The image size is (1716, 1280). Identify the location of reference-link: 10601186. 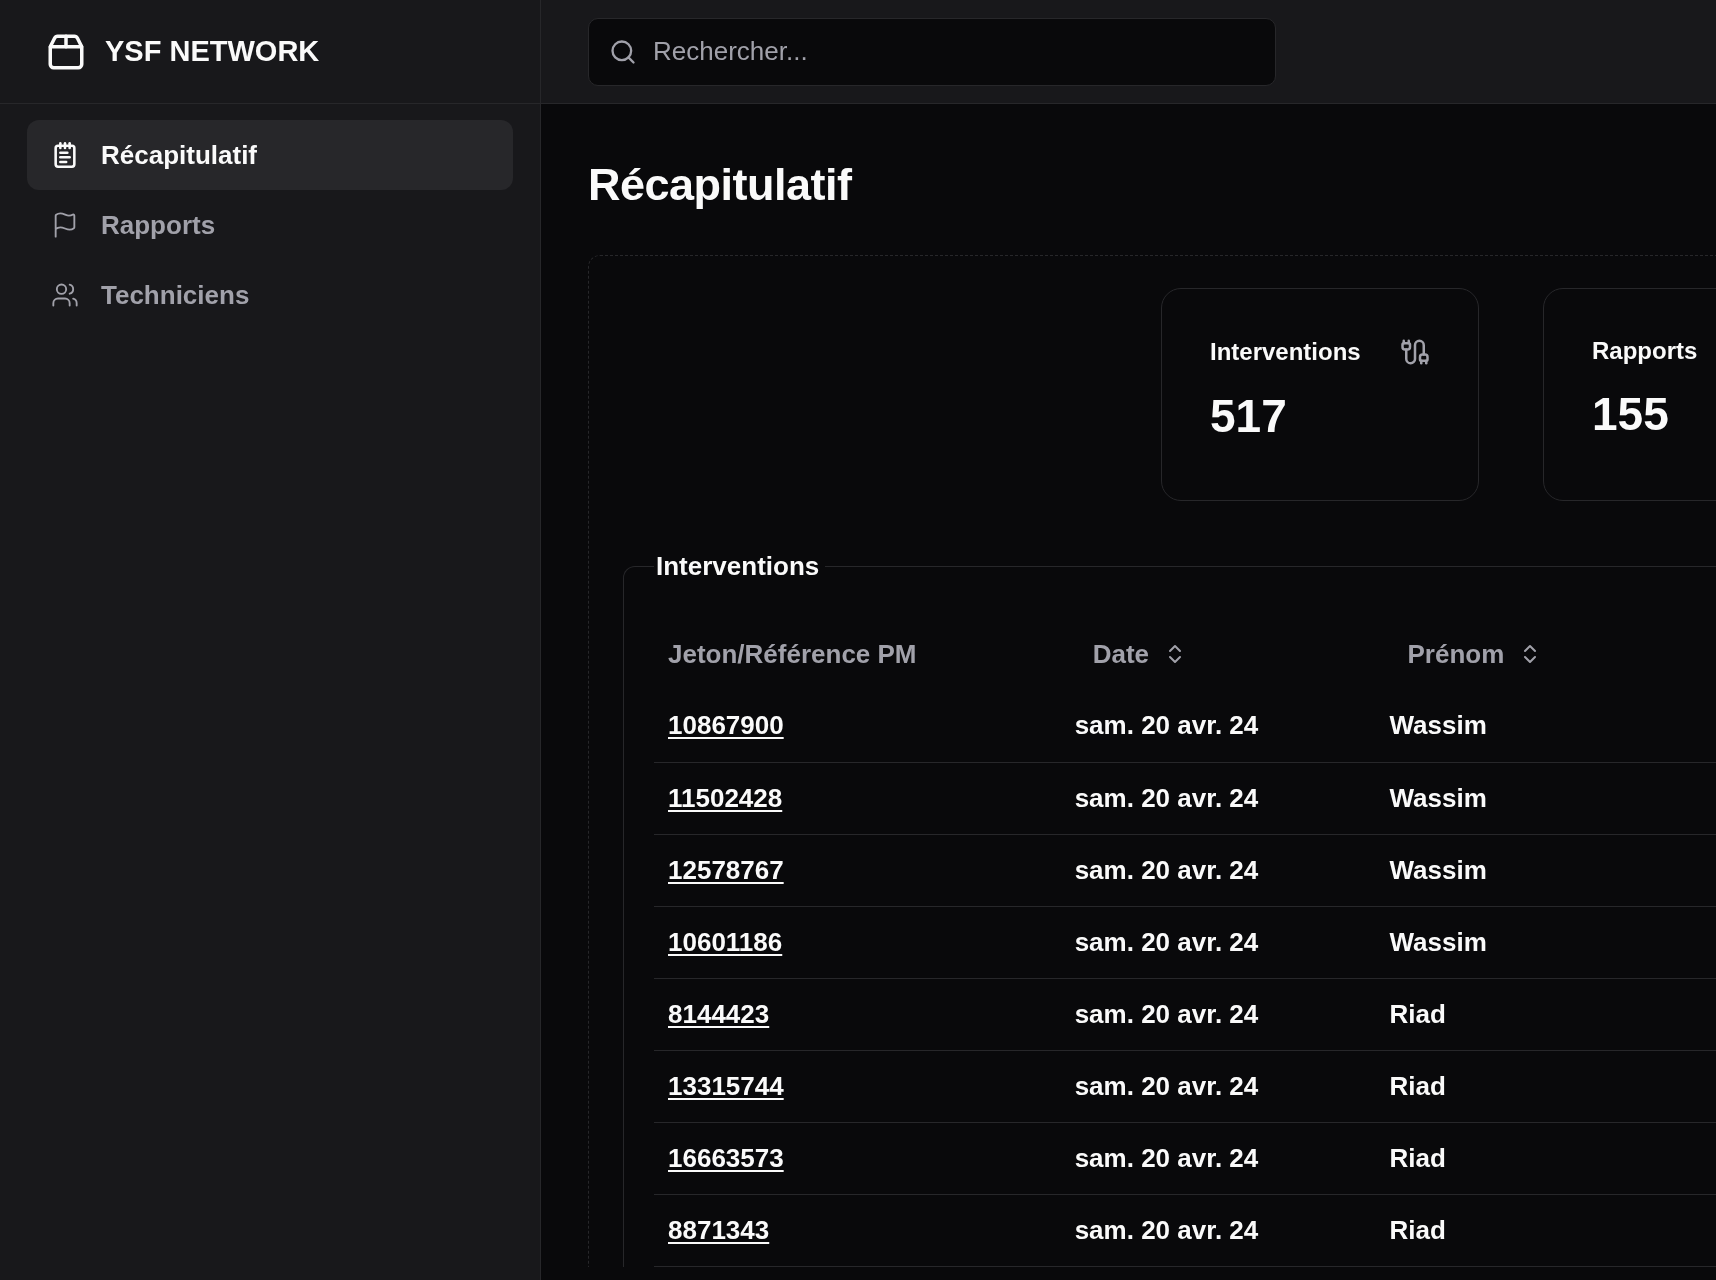
(725, 941).